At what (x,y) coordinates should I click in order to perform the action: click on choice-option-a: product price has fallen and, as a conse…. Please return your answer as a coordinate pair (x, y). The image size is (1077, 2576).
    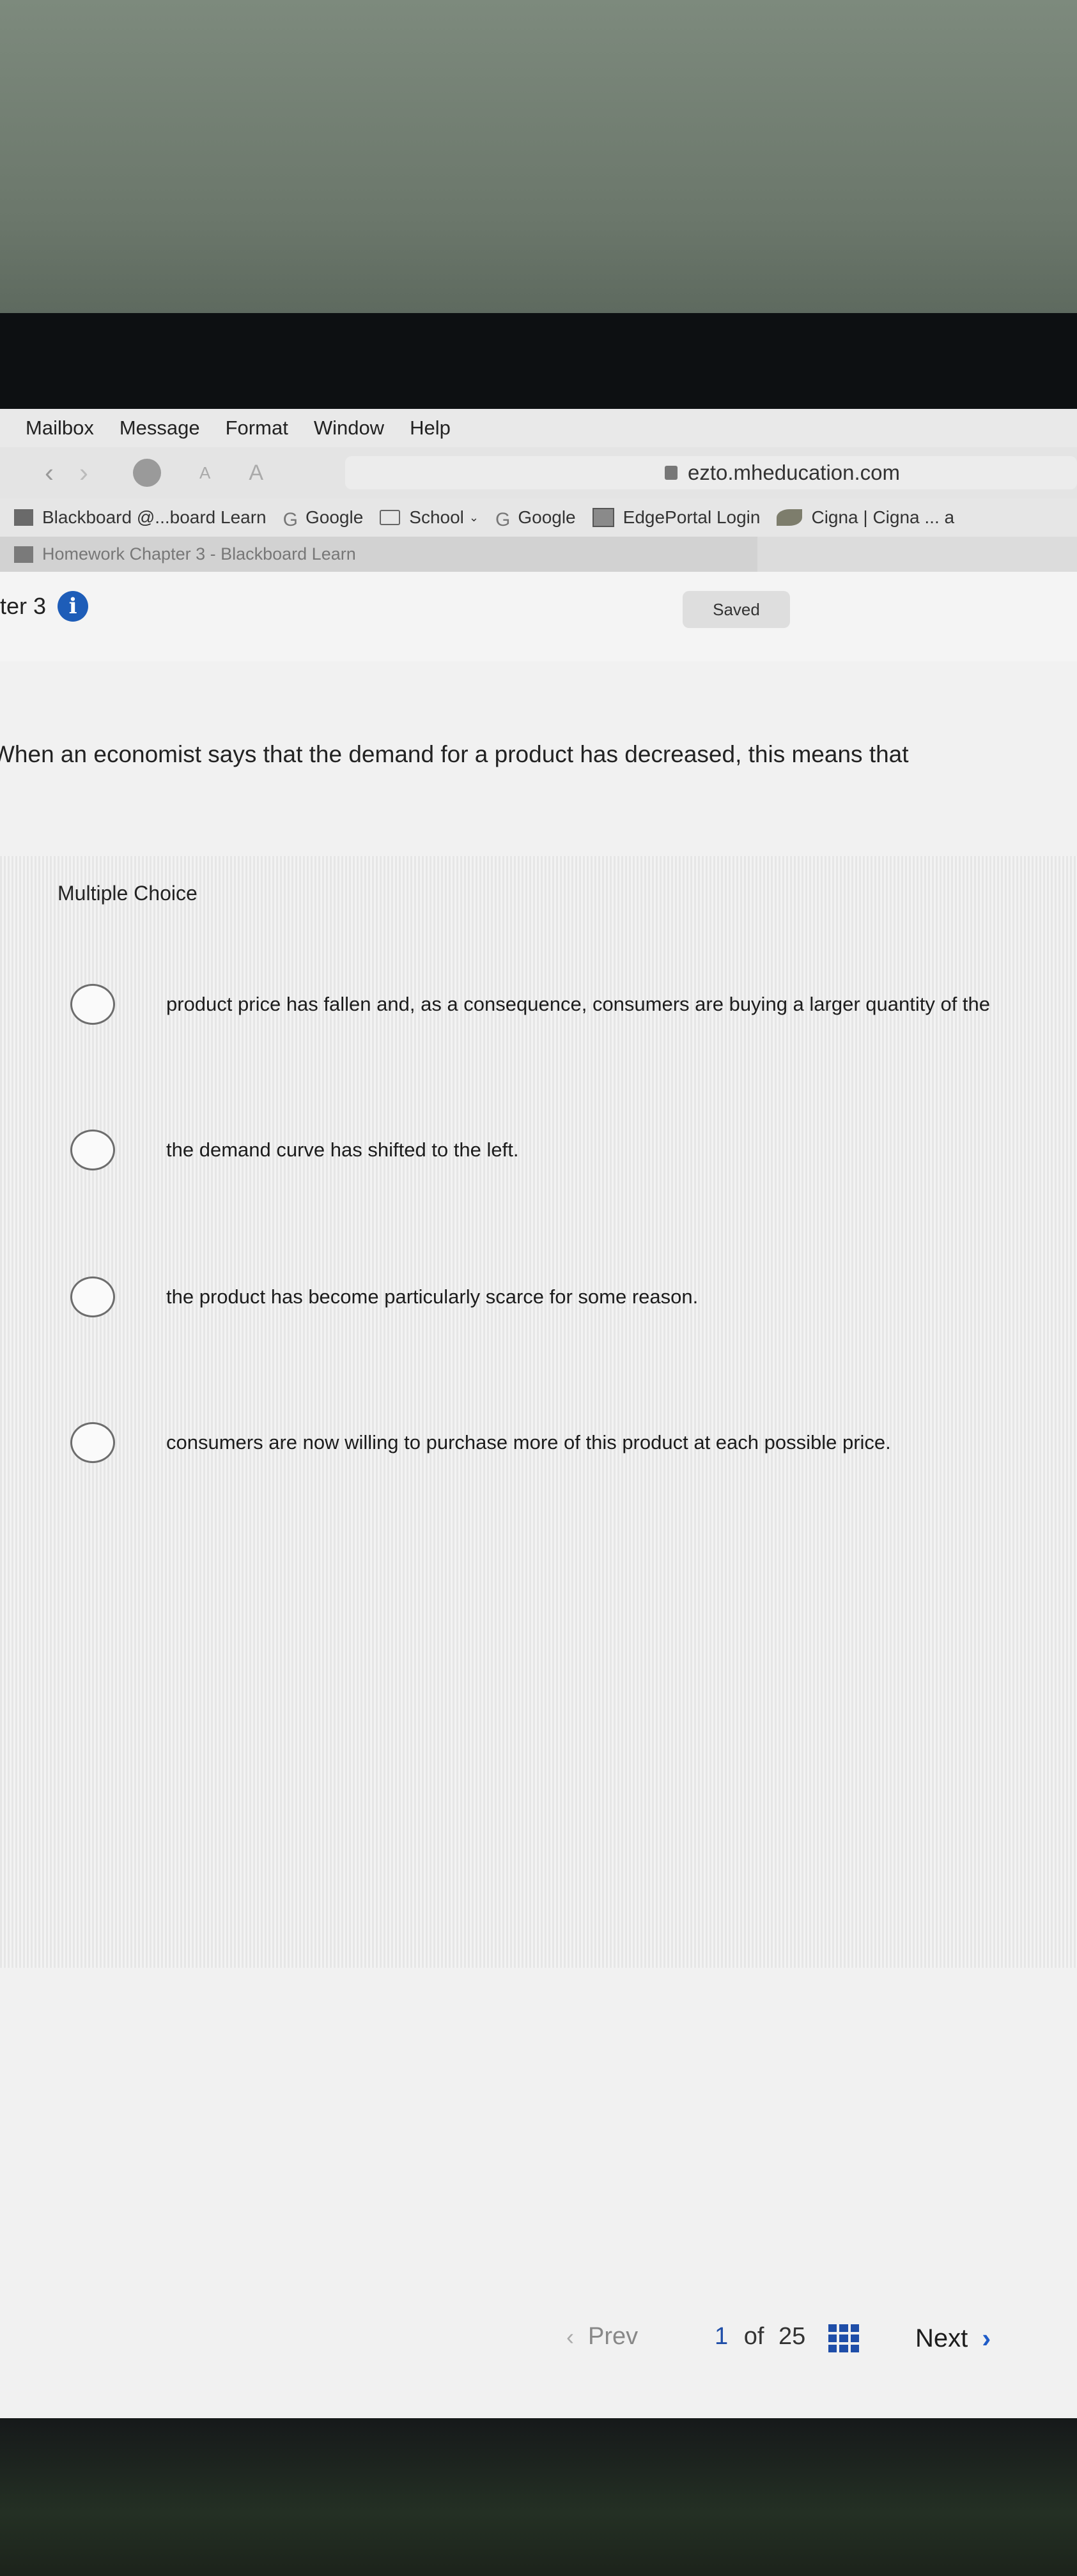
    Looking at the image, I should click on (530, 1004).